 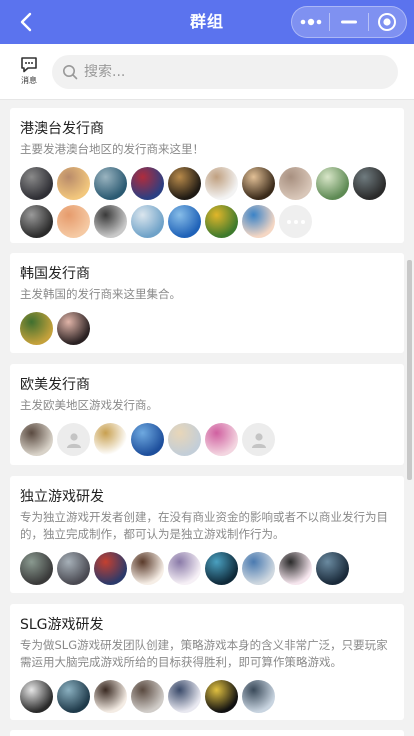 What do you see at coordinates (70, 72) in the screenshot?
I see `search-icon` at bounding box center [70, 72].